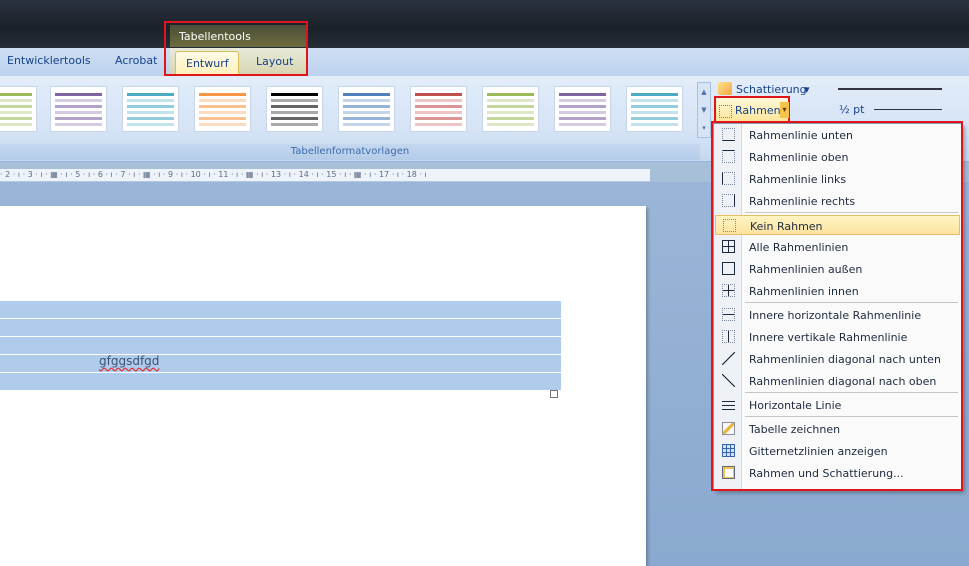 The height and width of the screenshot is (566, 969). I want to click on menu-item-label: Innere horizontale Rahmenlinie, so click(835, 315).